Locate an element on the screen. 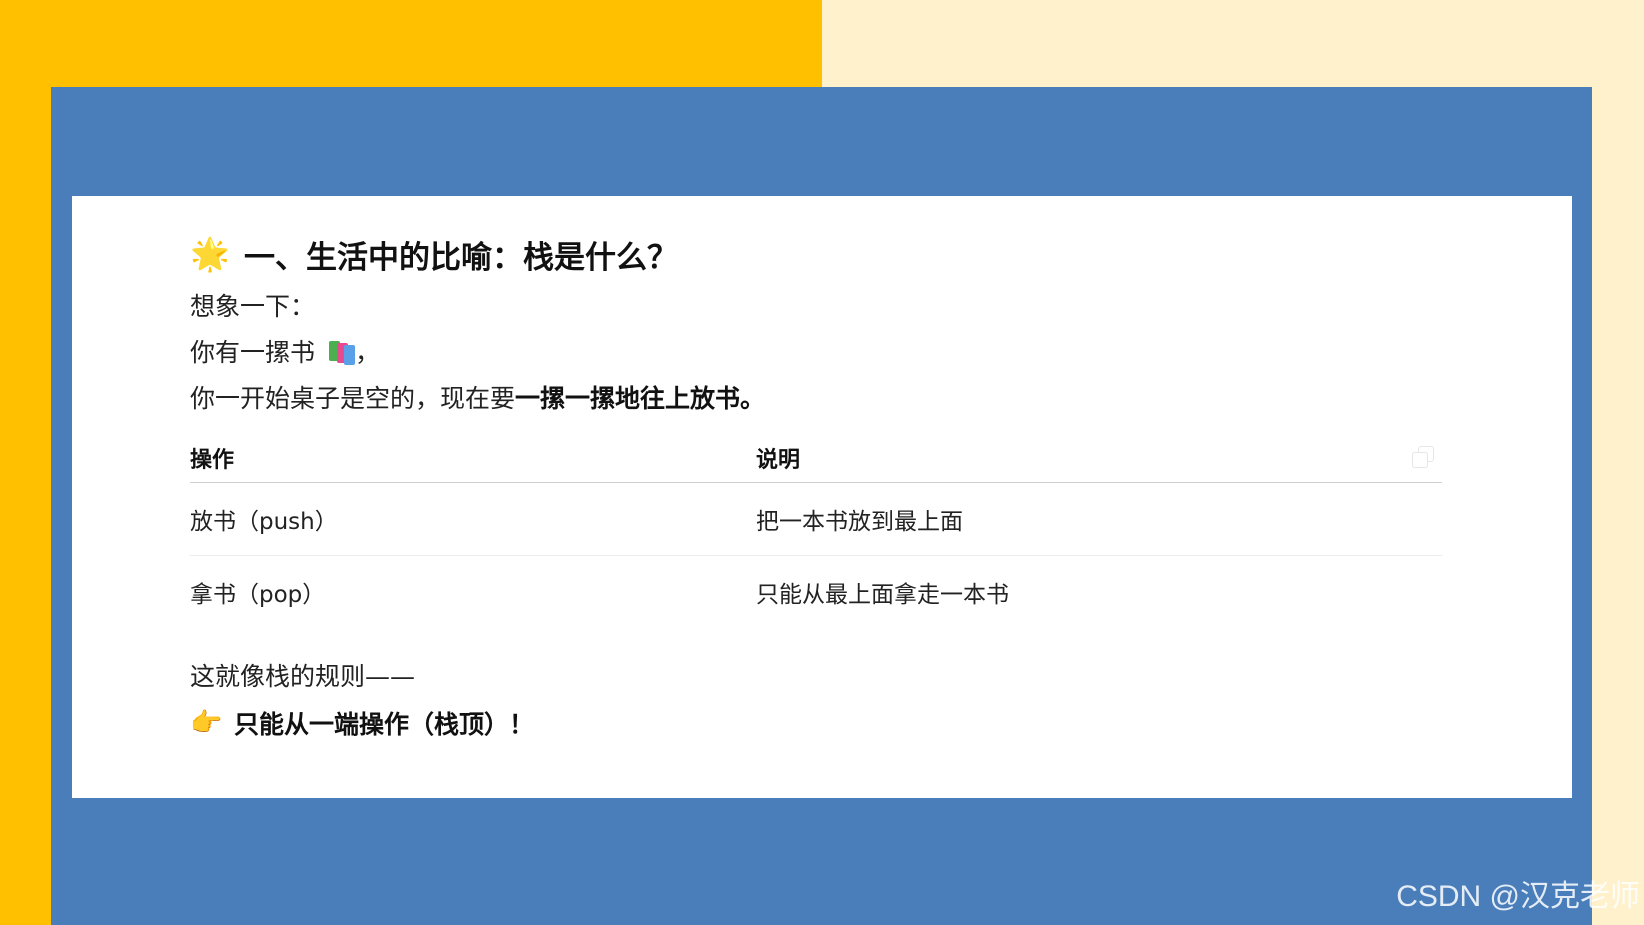 The height and width of the screenshot is (925, 1644). table-row: 放书（push） 把一本书放到最上面 is located at coordinates (816, 519).